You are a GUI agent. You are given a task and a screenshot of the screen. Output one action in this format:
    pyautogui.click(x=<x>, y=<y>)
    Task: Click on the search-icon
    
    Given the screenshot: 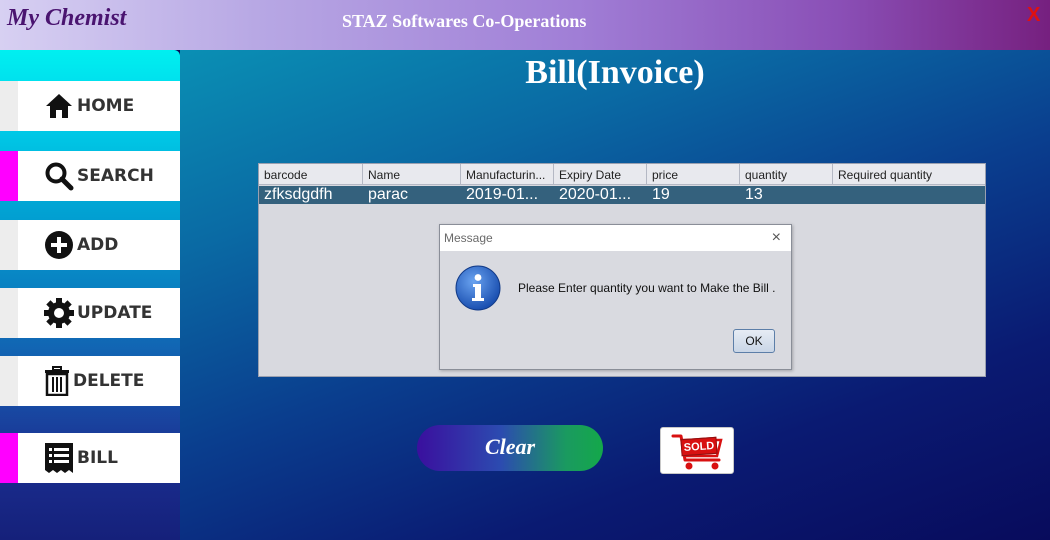 What is the action you would take?
    pyautogui.click(x=59, y=176)
    